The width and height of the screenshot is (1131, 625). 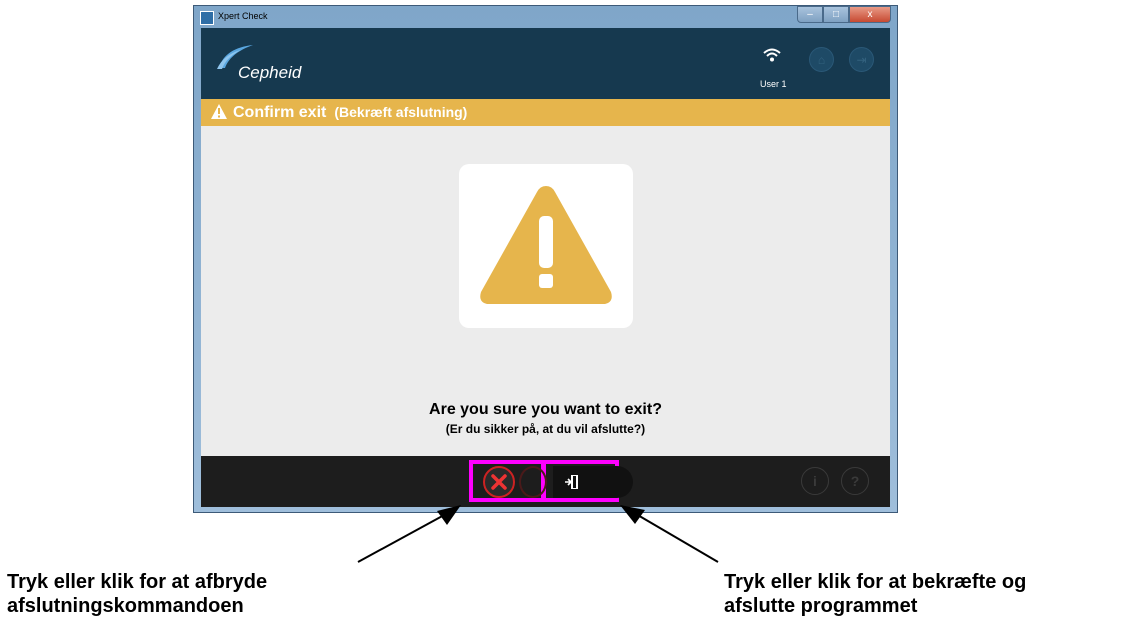 I want to click on cancel-callout-line1: Tryk eller klik for at afbryde, so click(x=137, y=582).